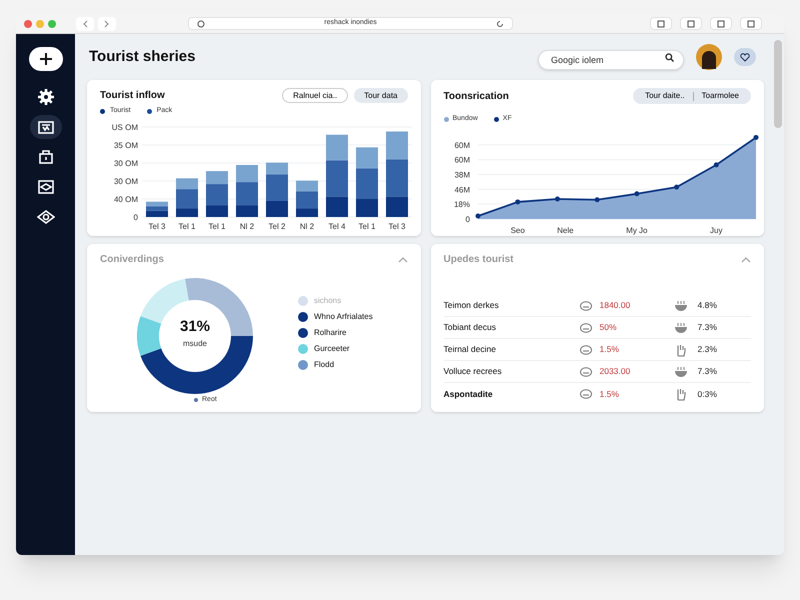 The height and width of the screenshot is (600, 800). What do you see at coordinates (611, 60) in the screenshot?
I see `search-field: Googic iolem` at bounding box center [611, 60].